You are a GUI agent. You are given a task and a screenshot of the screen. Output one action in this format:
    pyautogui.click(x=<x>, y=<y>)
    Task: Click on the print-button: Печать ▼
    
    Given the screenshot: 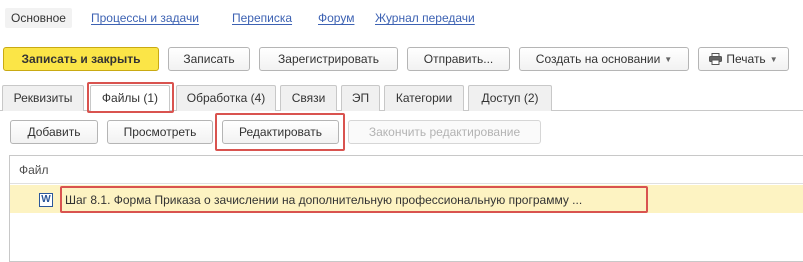 What is the action you would take?
    pyautogui.click(x=743, y=59)
    